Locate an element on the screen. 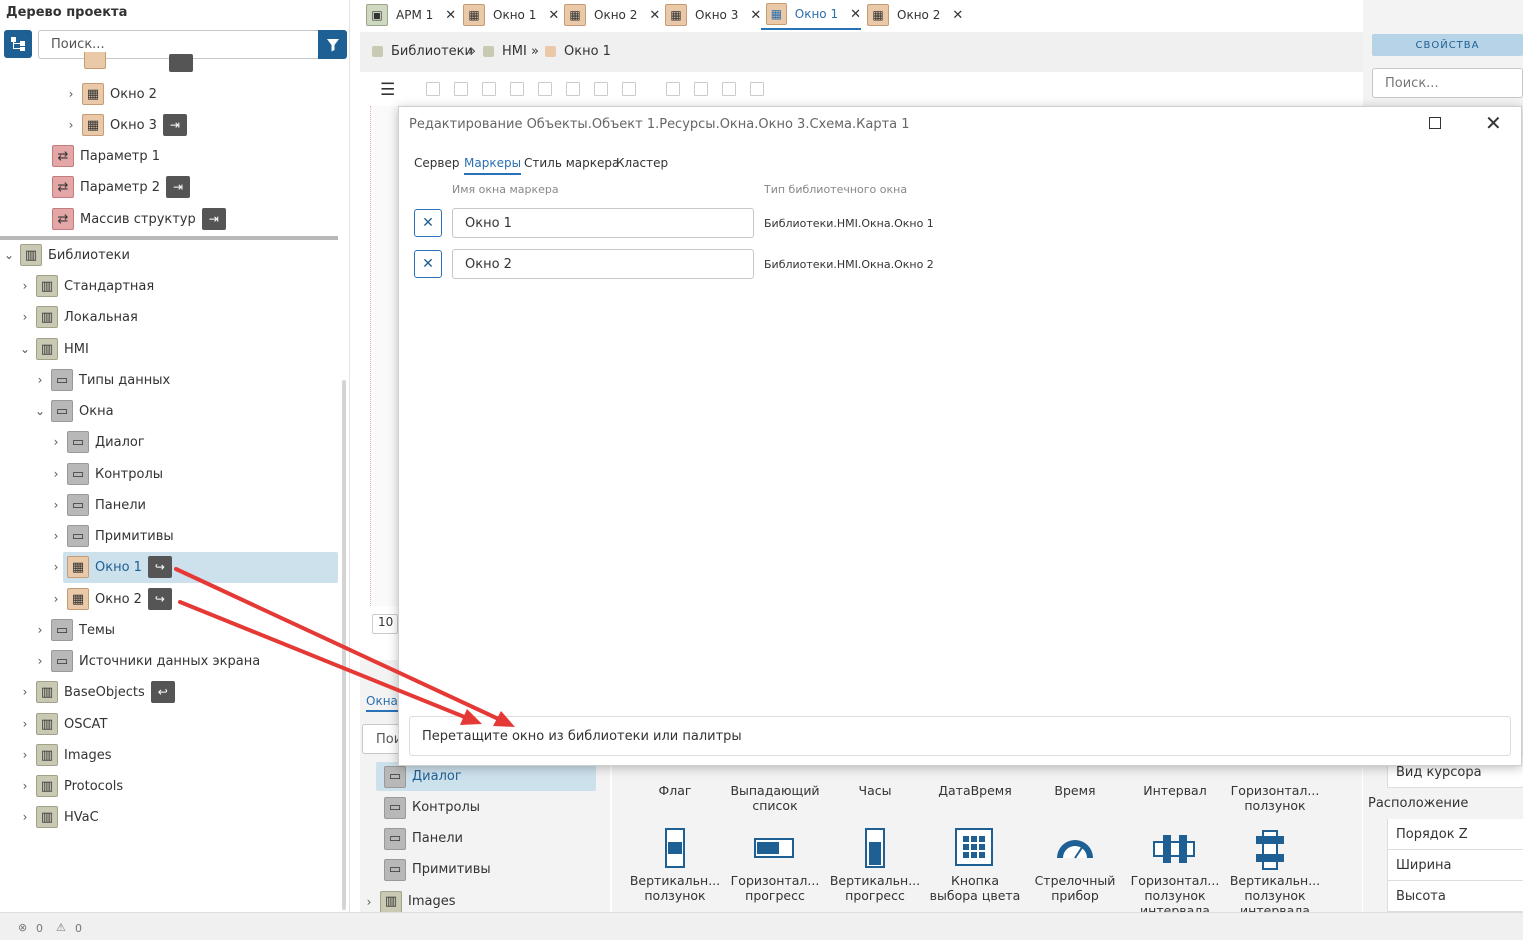  maximize-icon is located at coordinates (1435, 123).